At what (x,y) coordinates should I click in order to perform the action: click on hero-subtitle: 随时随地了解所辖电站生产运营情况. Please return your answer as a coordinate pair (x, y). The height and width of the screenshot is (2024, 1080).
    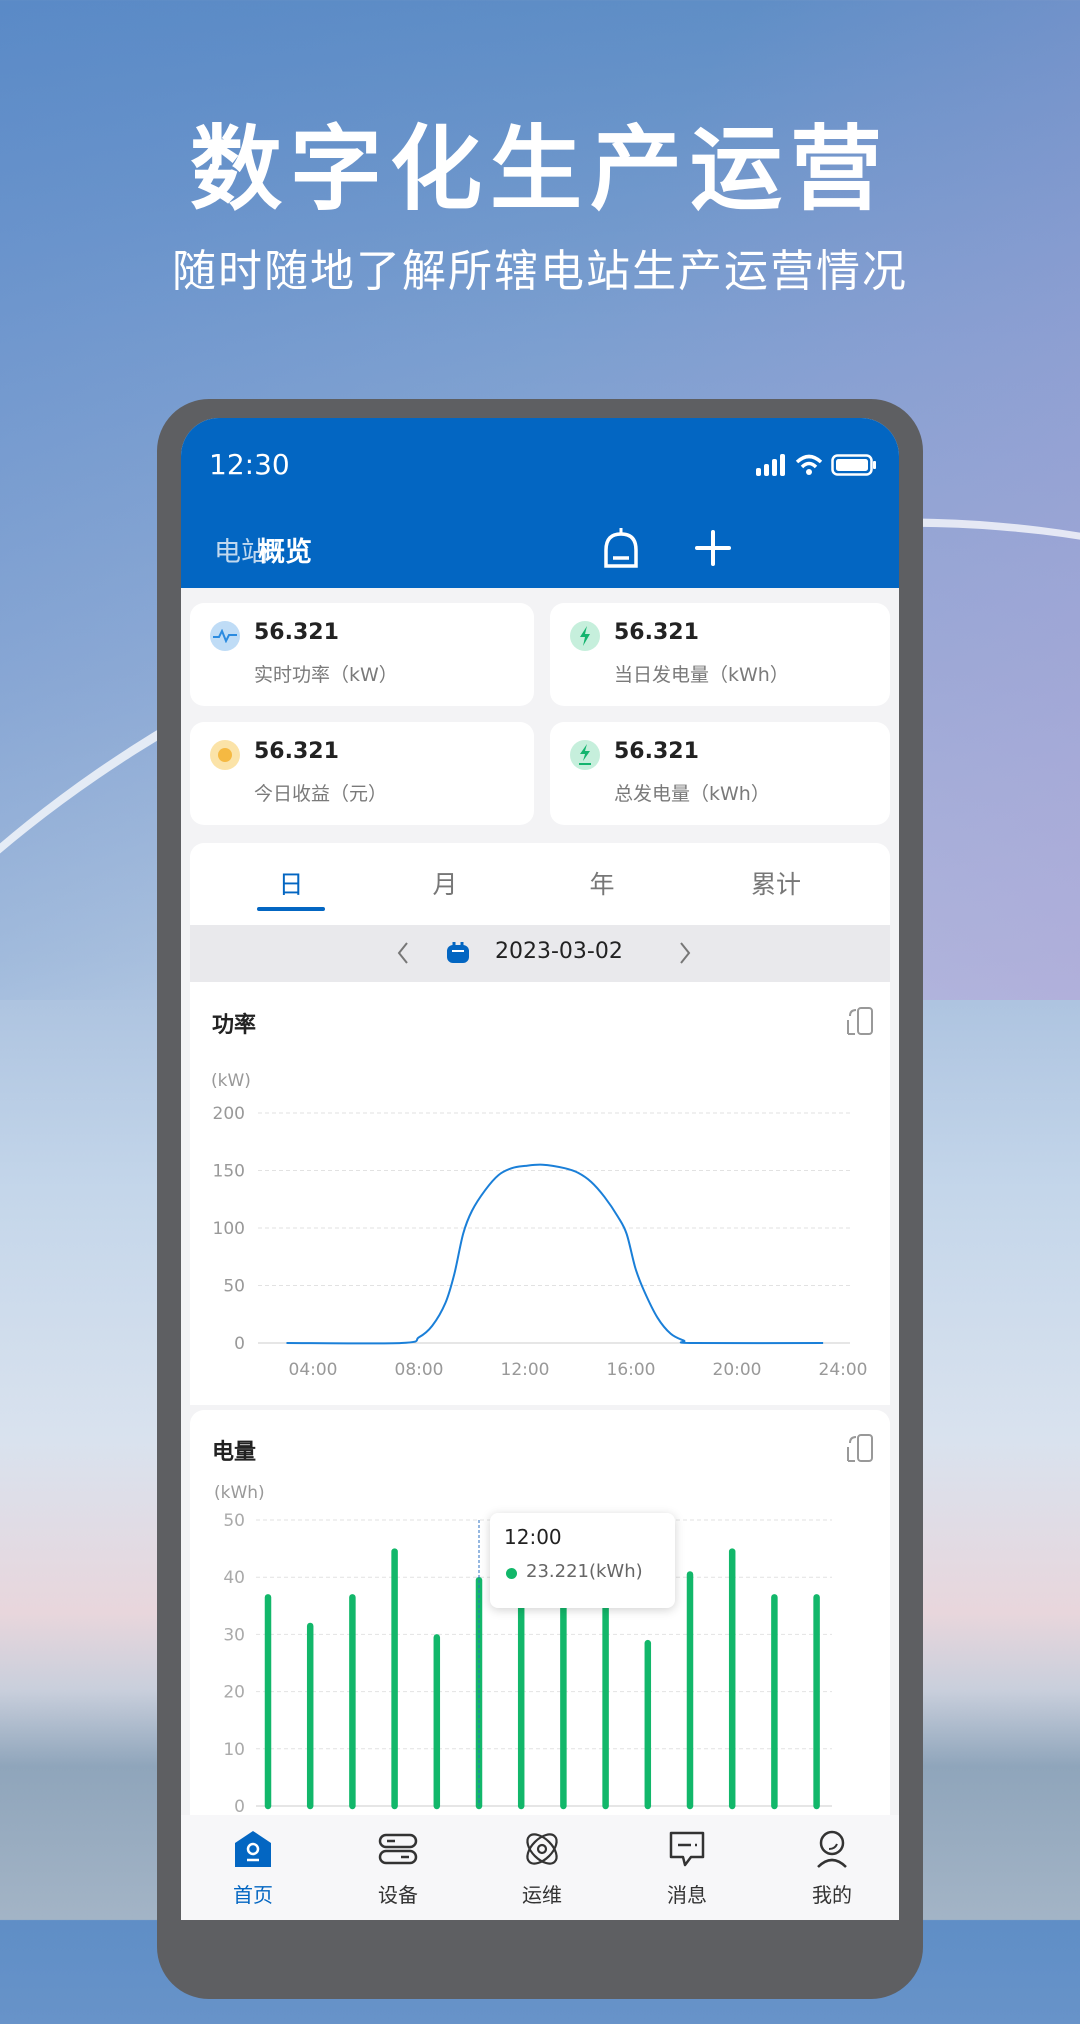
    Looking at the image, I should click on (540, 271).